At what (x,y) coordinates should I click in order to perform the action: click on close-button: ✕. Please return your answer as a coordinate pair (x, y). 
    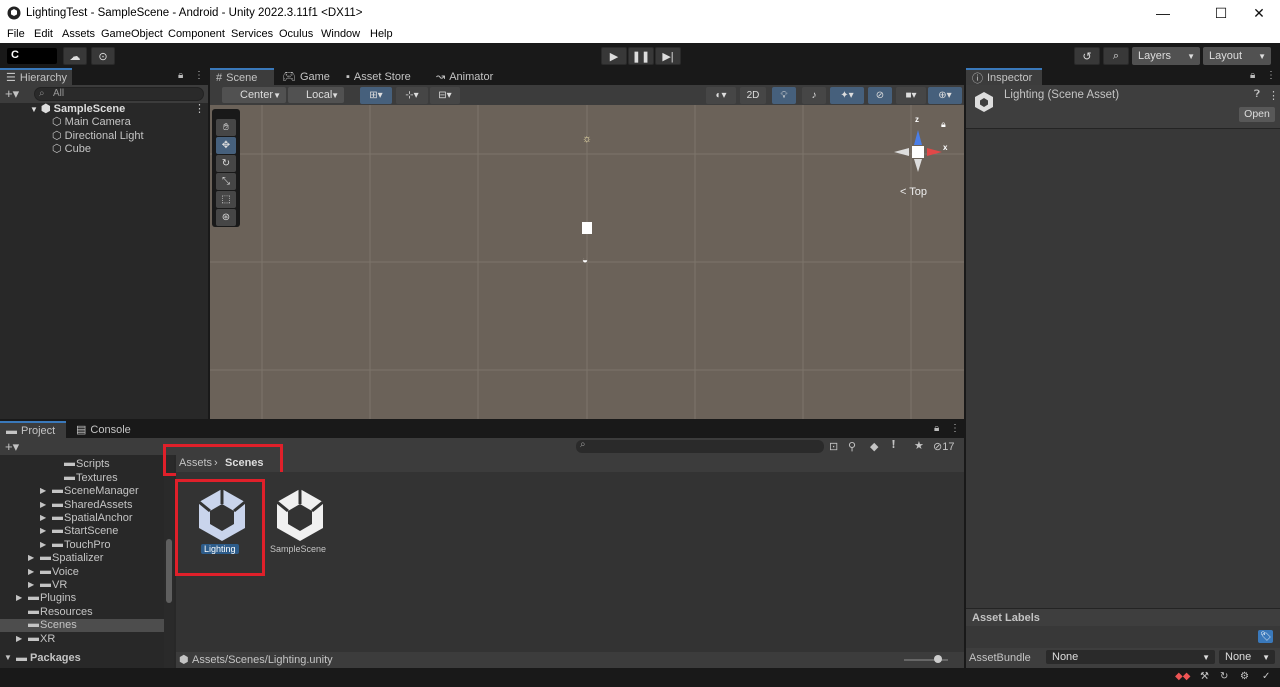
    Looking at the image, I should click on (1258, 13).